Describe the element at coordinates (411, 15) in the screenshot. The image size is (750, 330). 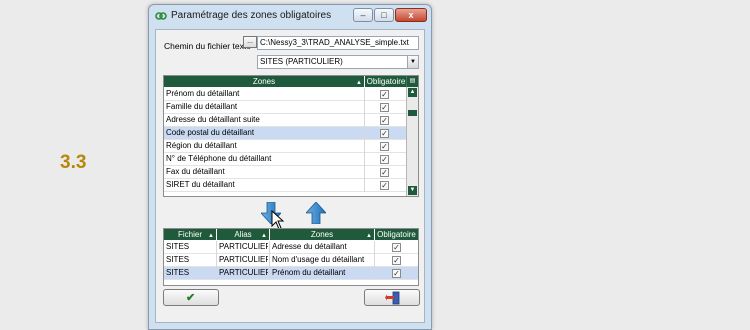
I see `close-button: x` at that location.